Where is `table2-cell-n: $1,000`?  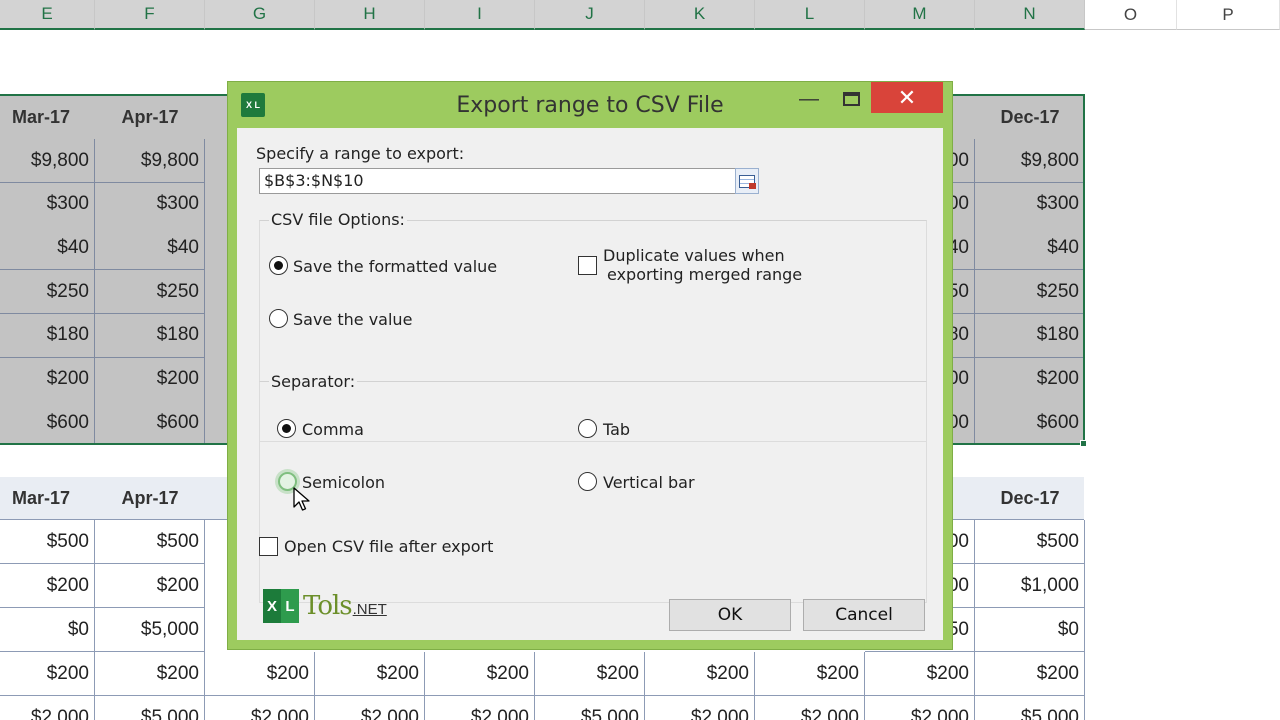
table2-cell-n: $1,000 is located at coordinates (1030, 586).